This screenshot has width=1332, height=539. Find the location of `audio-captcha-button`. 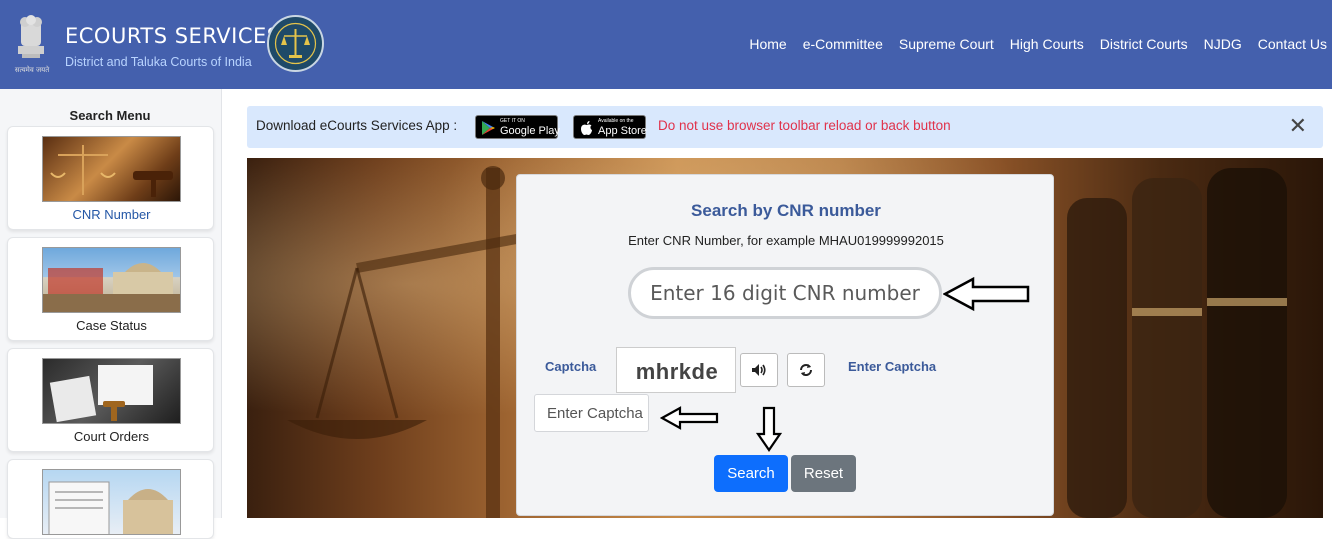

audio-captcha-button is located at coordinates (759, 370).